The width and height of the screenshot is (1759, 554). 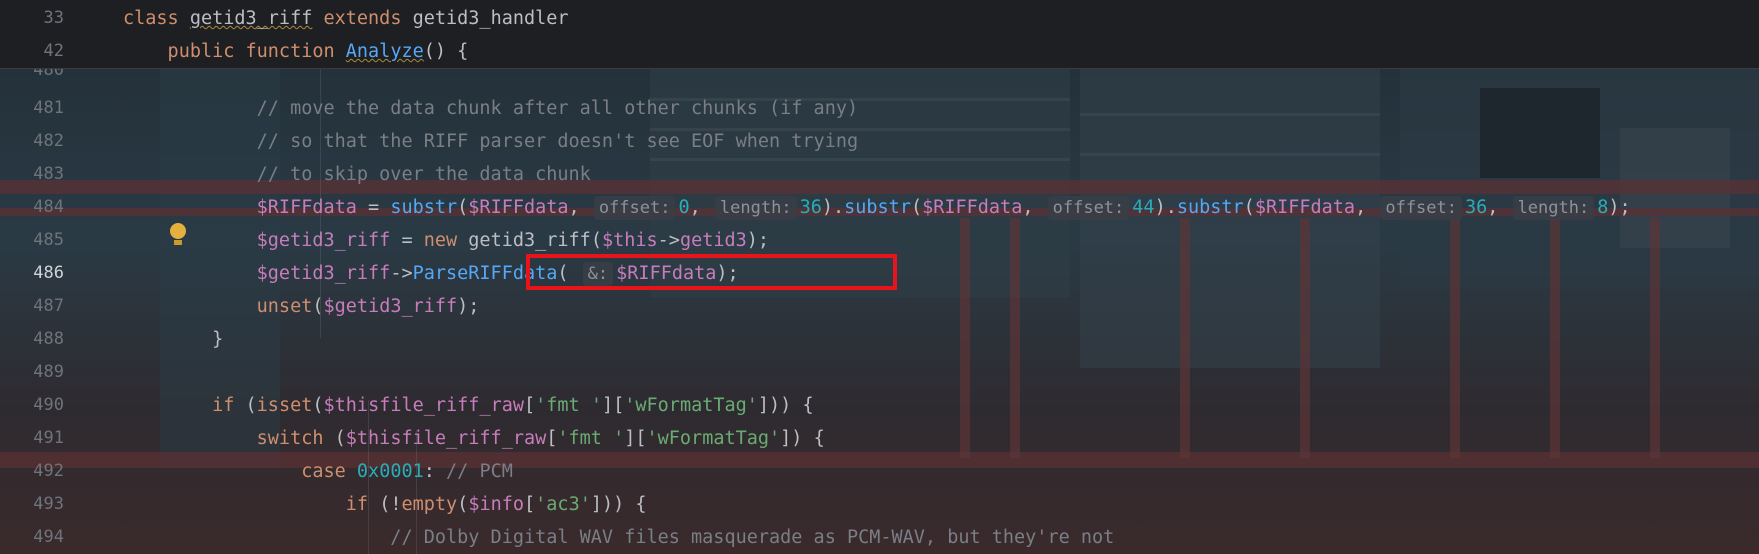 I want to click on code-token: =, so click(x=407, y=240).